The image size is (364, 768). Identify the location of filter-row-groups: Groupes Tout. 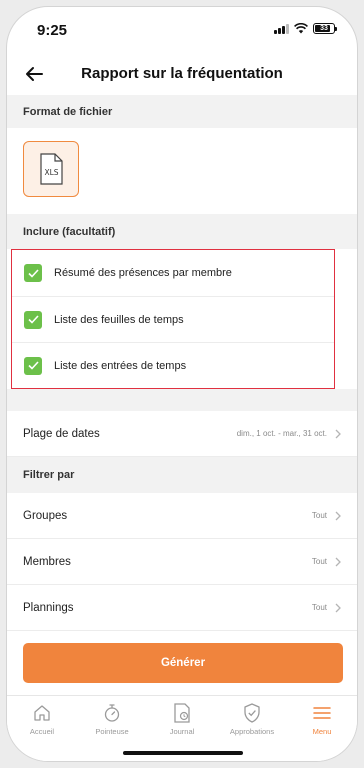
(182, 516).